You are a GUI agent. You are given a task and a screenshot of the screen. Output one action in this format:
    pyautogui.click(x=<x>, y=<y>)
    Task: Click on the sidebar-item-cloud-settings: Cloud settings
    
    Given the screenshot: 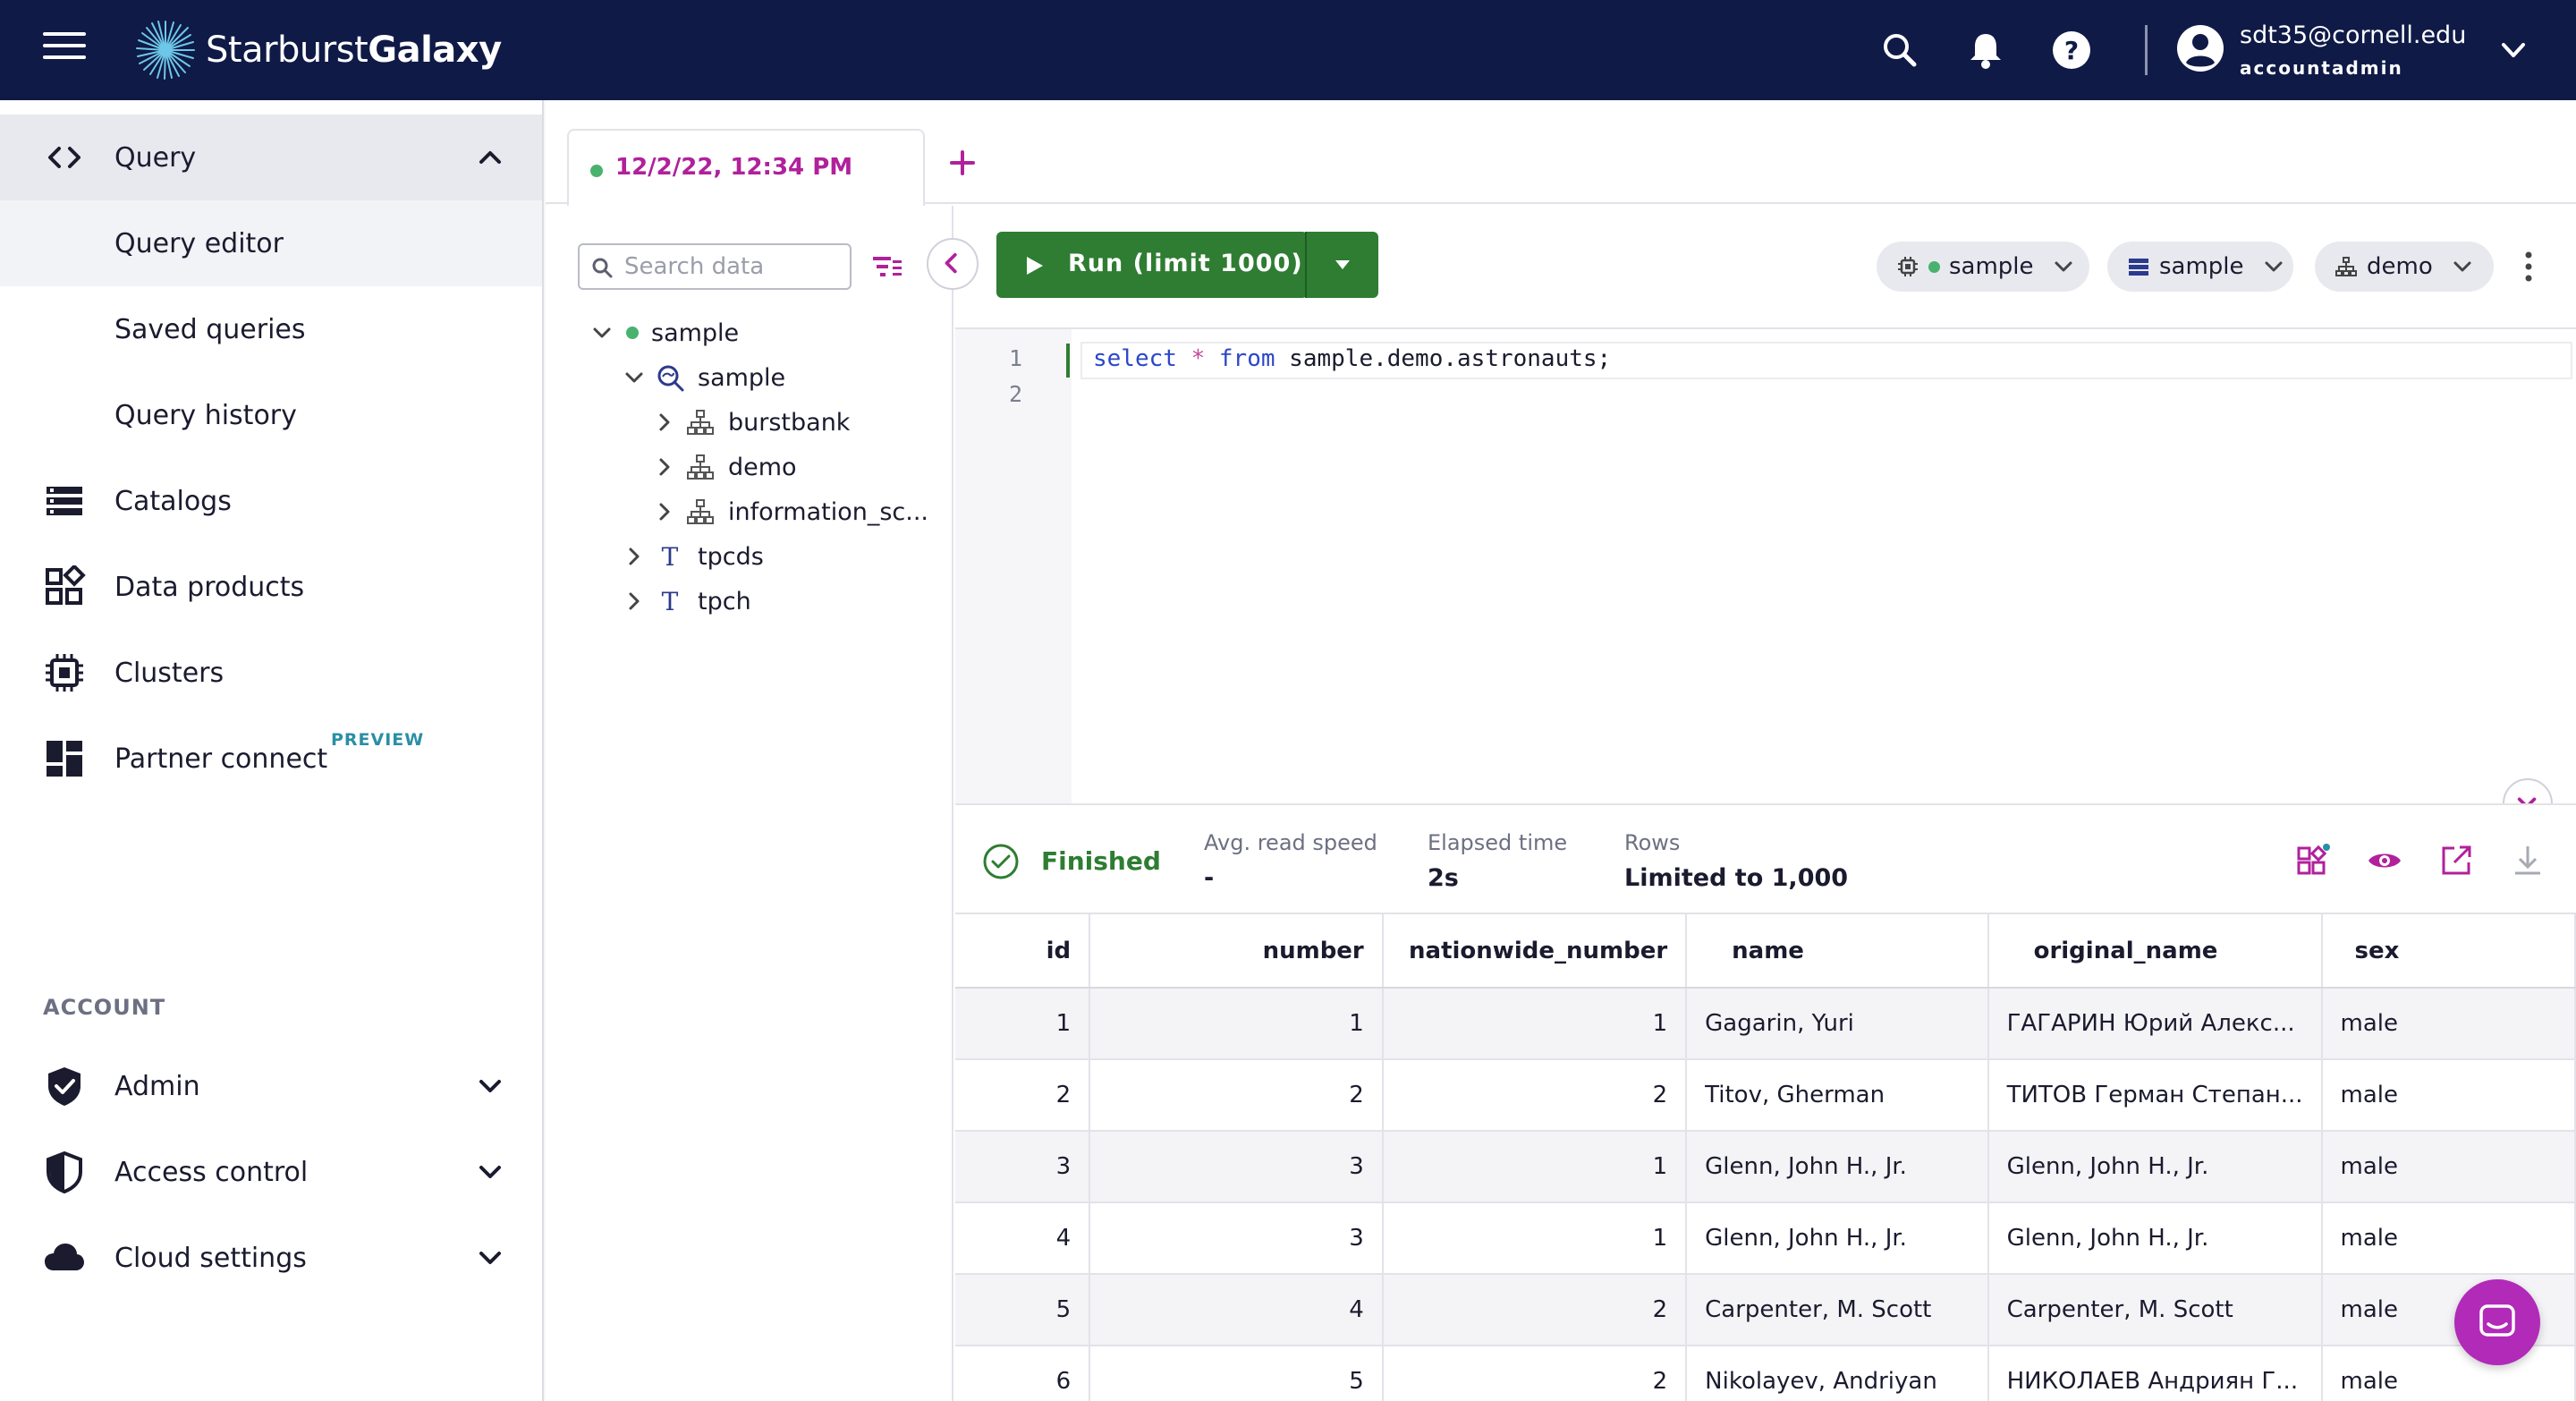 What is the action you would take?
    pyautogui.click(x=271, y=1258)
    